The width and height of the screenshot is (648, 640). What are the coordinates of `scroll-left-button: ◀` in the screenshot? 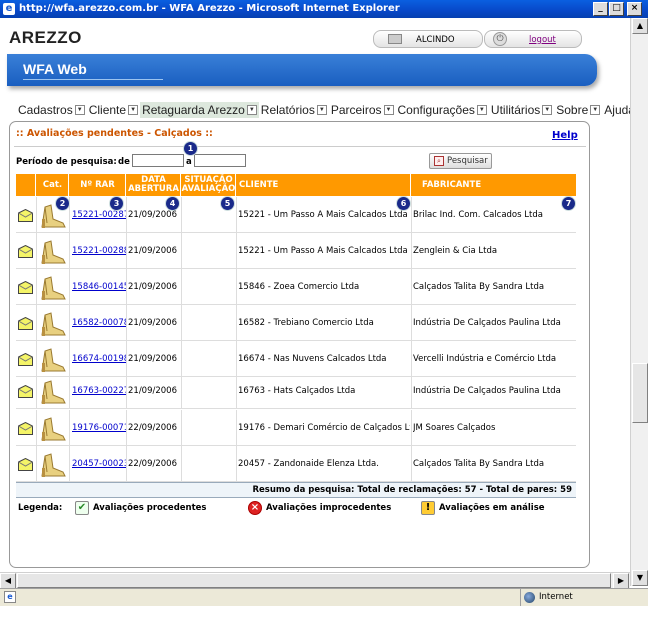 It's located at (8, 581).